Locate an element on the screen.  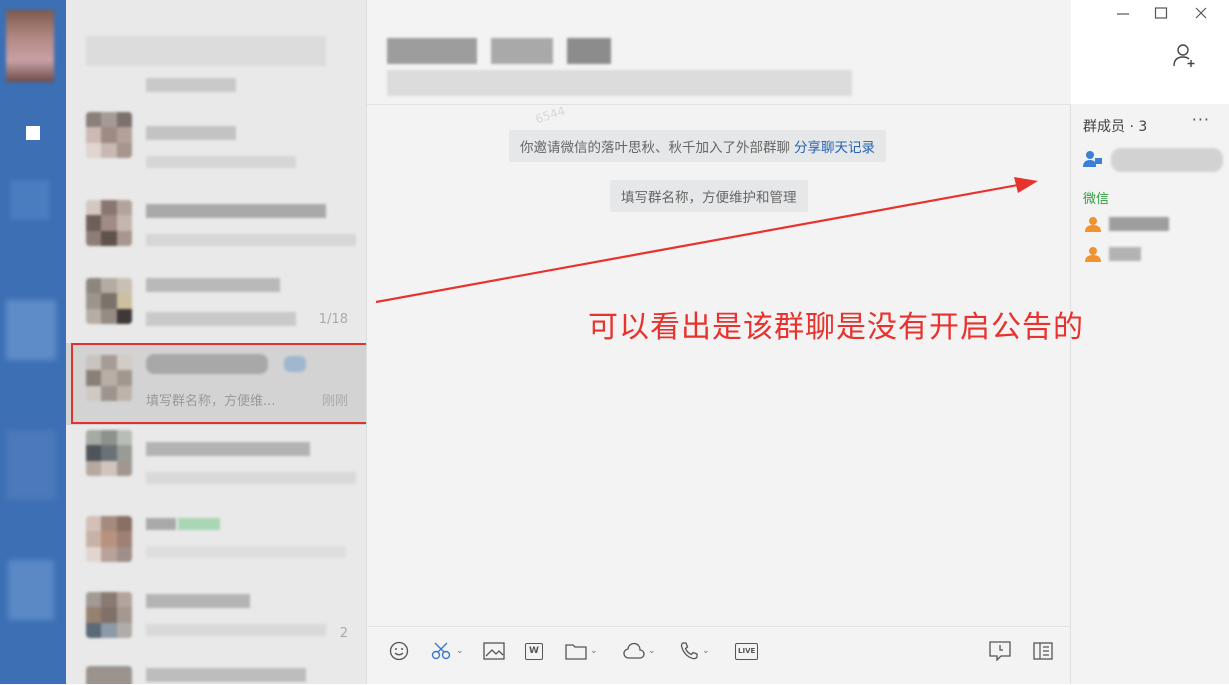
watermark: 6544 is located at coordinates (550, 115).